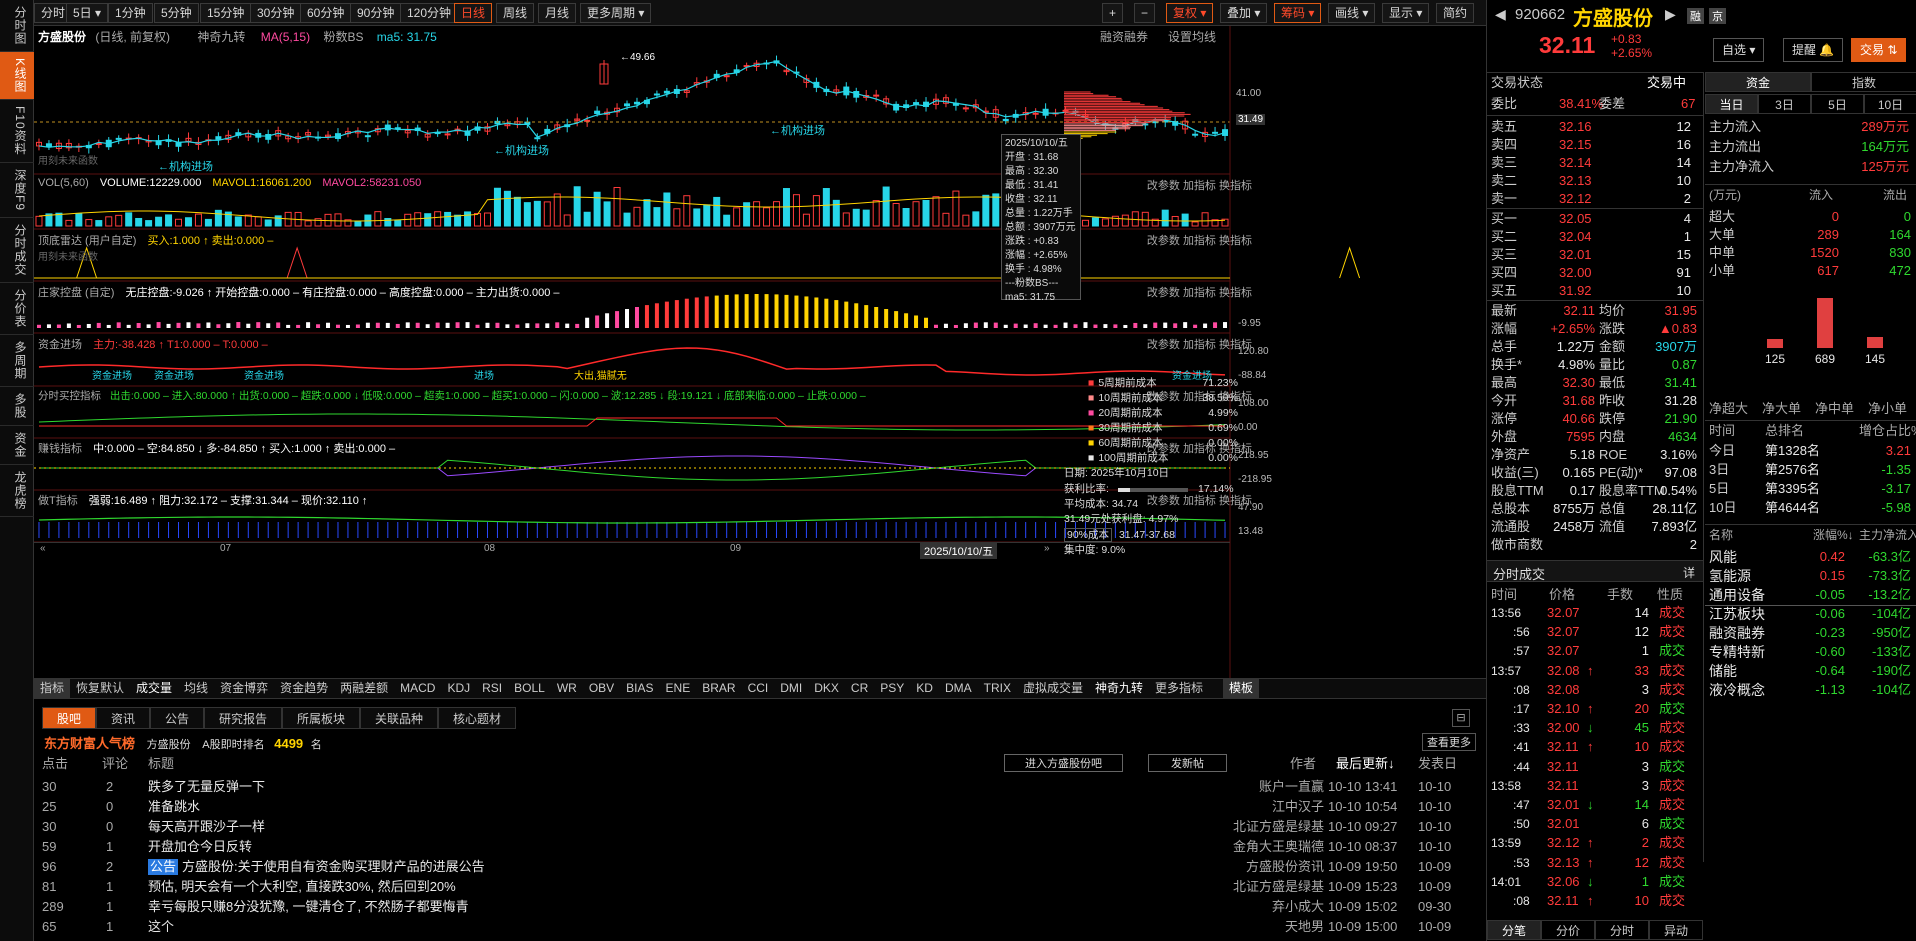 The width and height of the screenshot is (1916, 941). What do you see at coordinates (333, 867) in the screenshot?
I see `news-title: 方盛股份:关于使用自有资金购买理财产品的进展公告` at bounding box center [333, 867].